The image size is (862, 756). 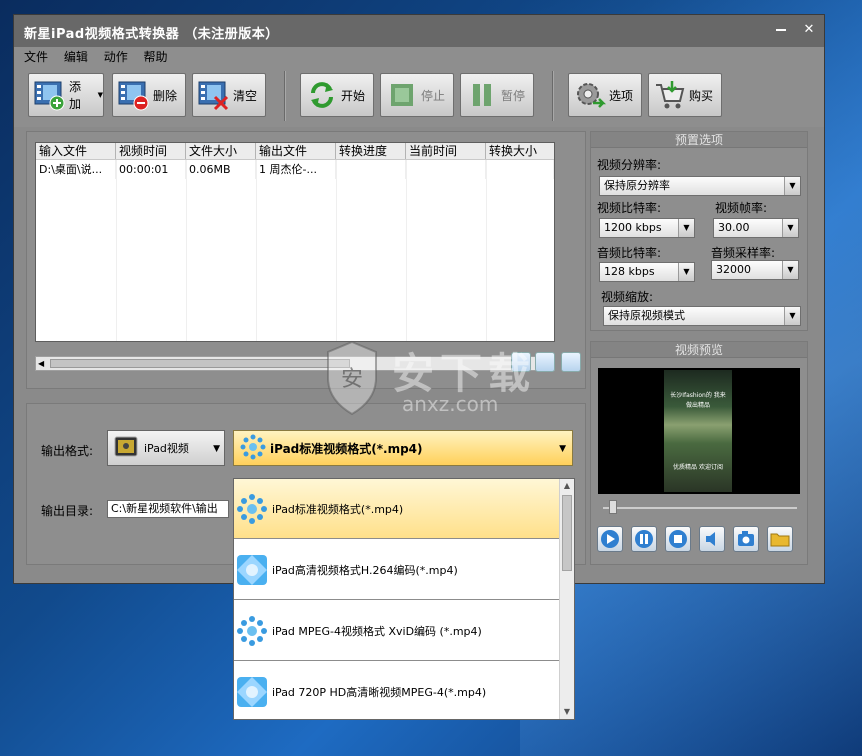 I want to click on dropdown-scrollbar: ▲ ▼, so click(x=566, y=599).